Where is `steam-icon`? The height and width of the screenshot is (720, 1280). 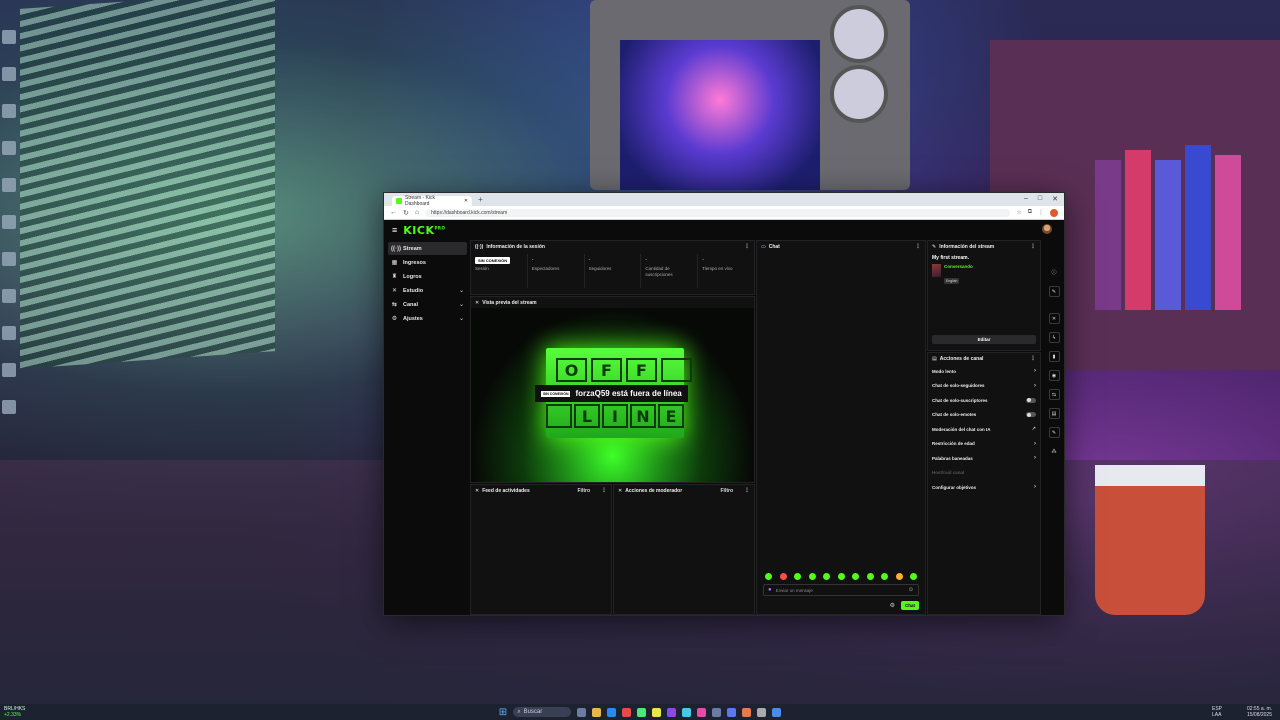
steam-icon is located at coordinates (777, 712).